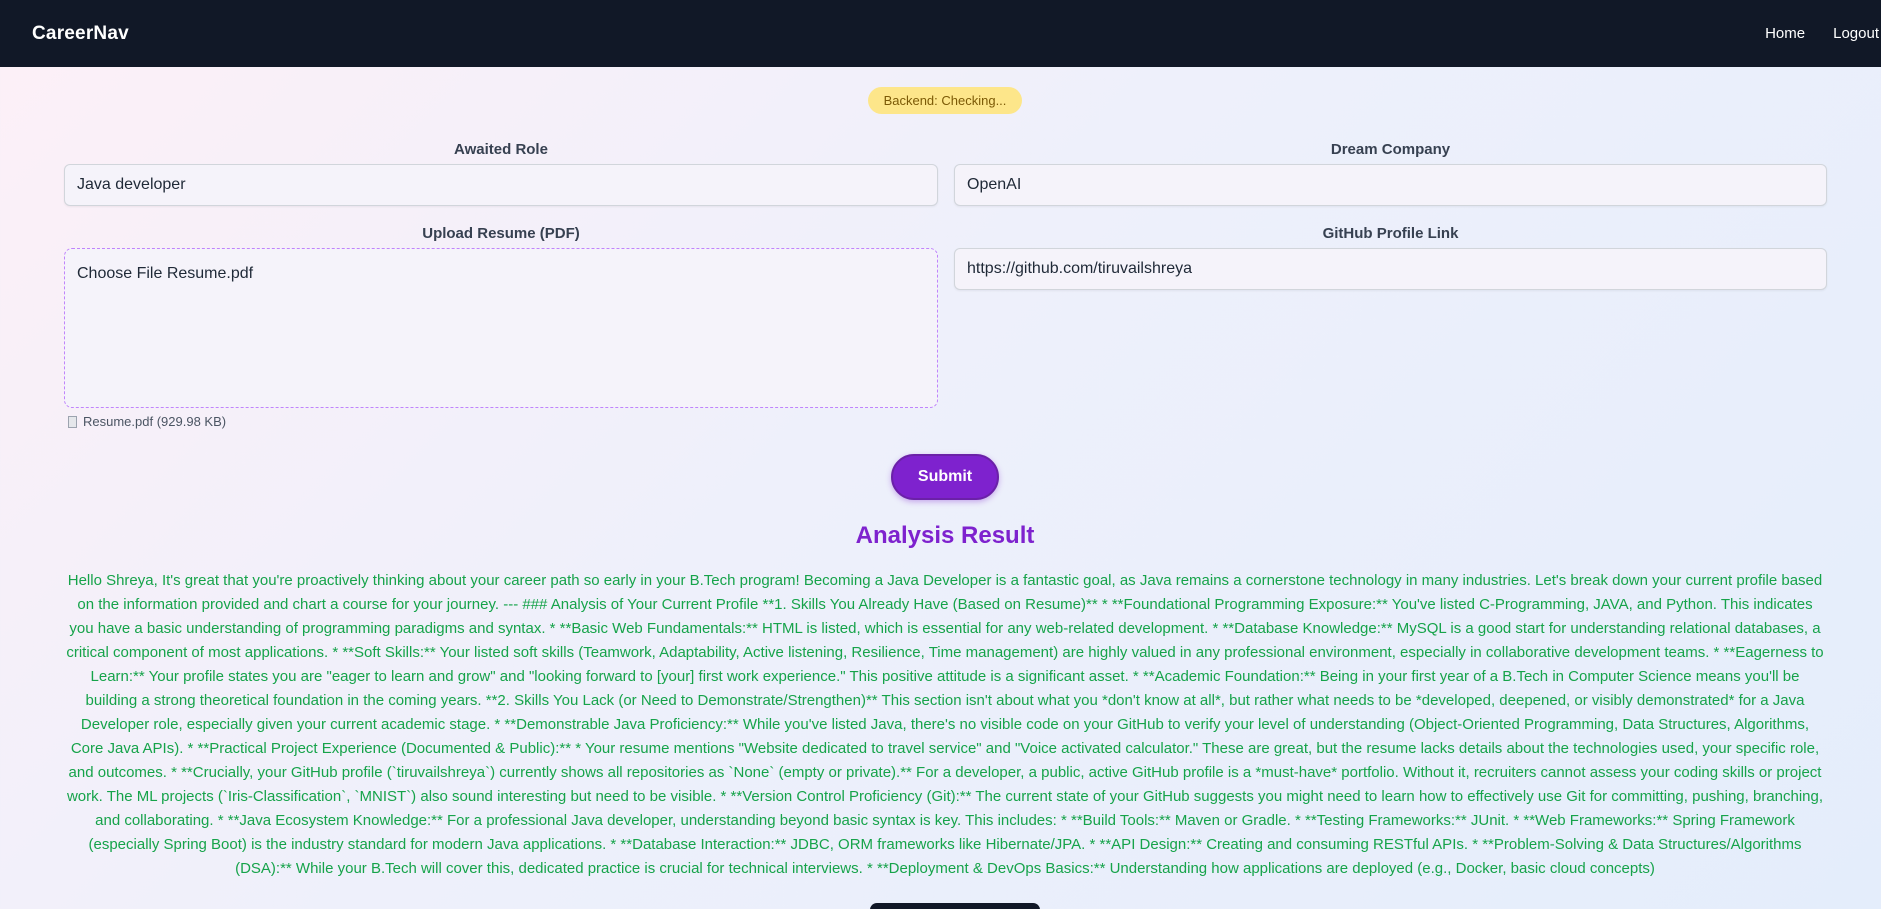 Image resolution: width=1881 pixels, height=909 pixels. I want to click on submit-button: Submit, so click(945, 477).